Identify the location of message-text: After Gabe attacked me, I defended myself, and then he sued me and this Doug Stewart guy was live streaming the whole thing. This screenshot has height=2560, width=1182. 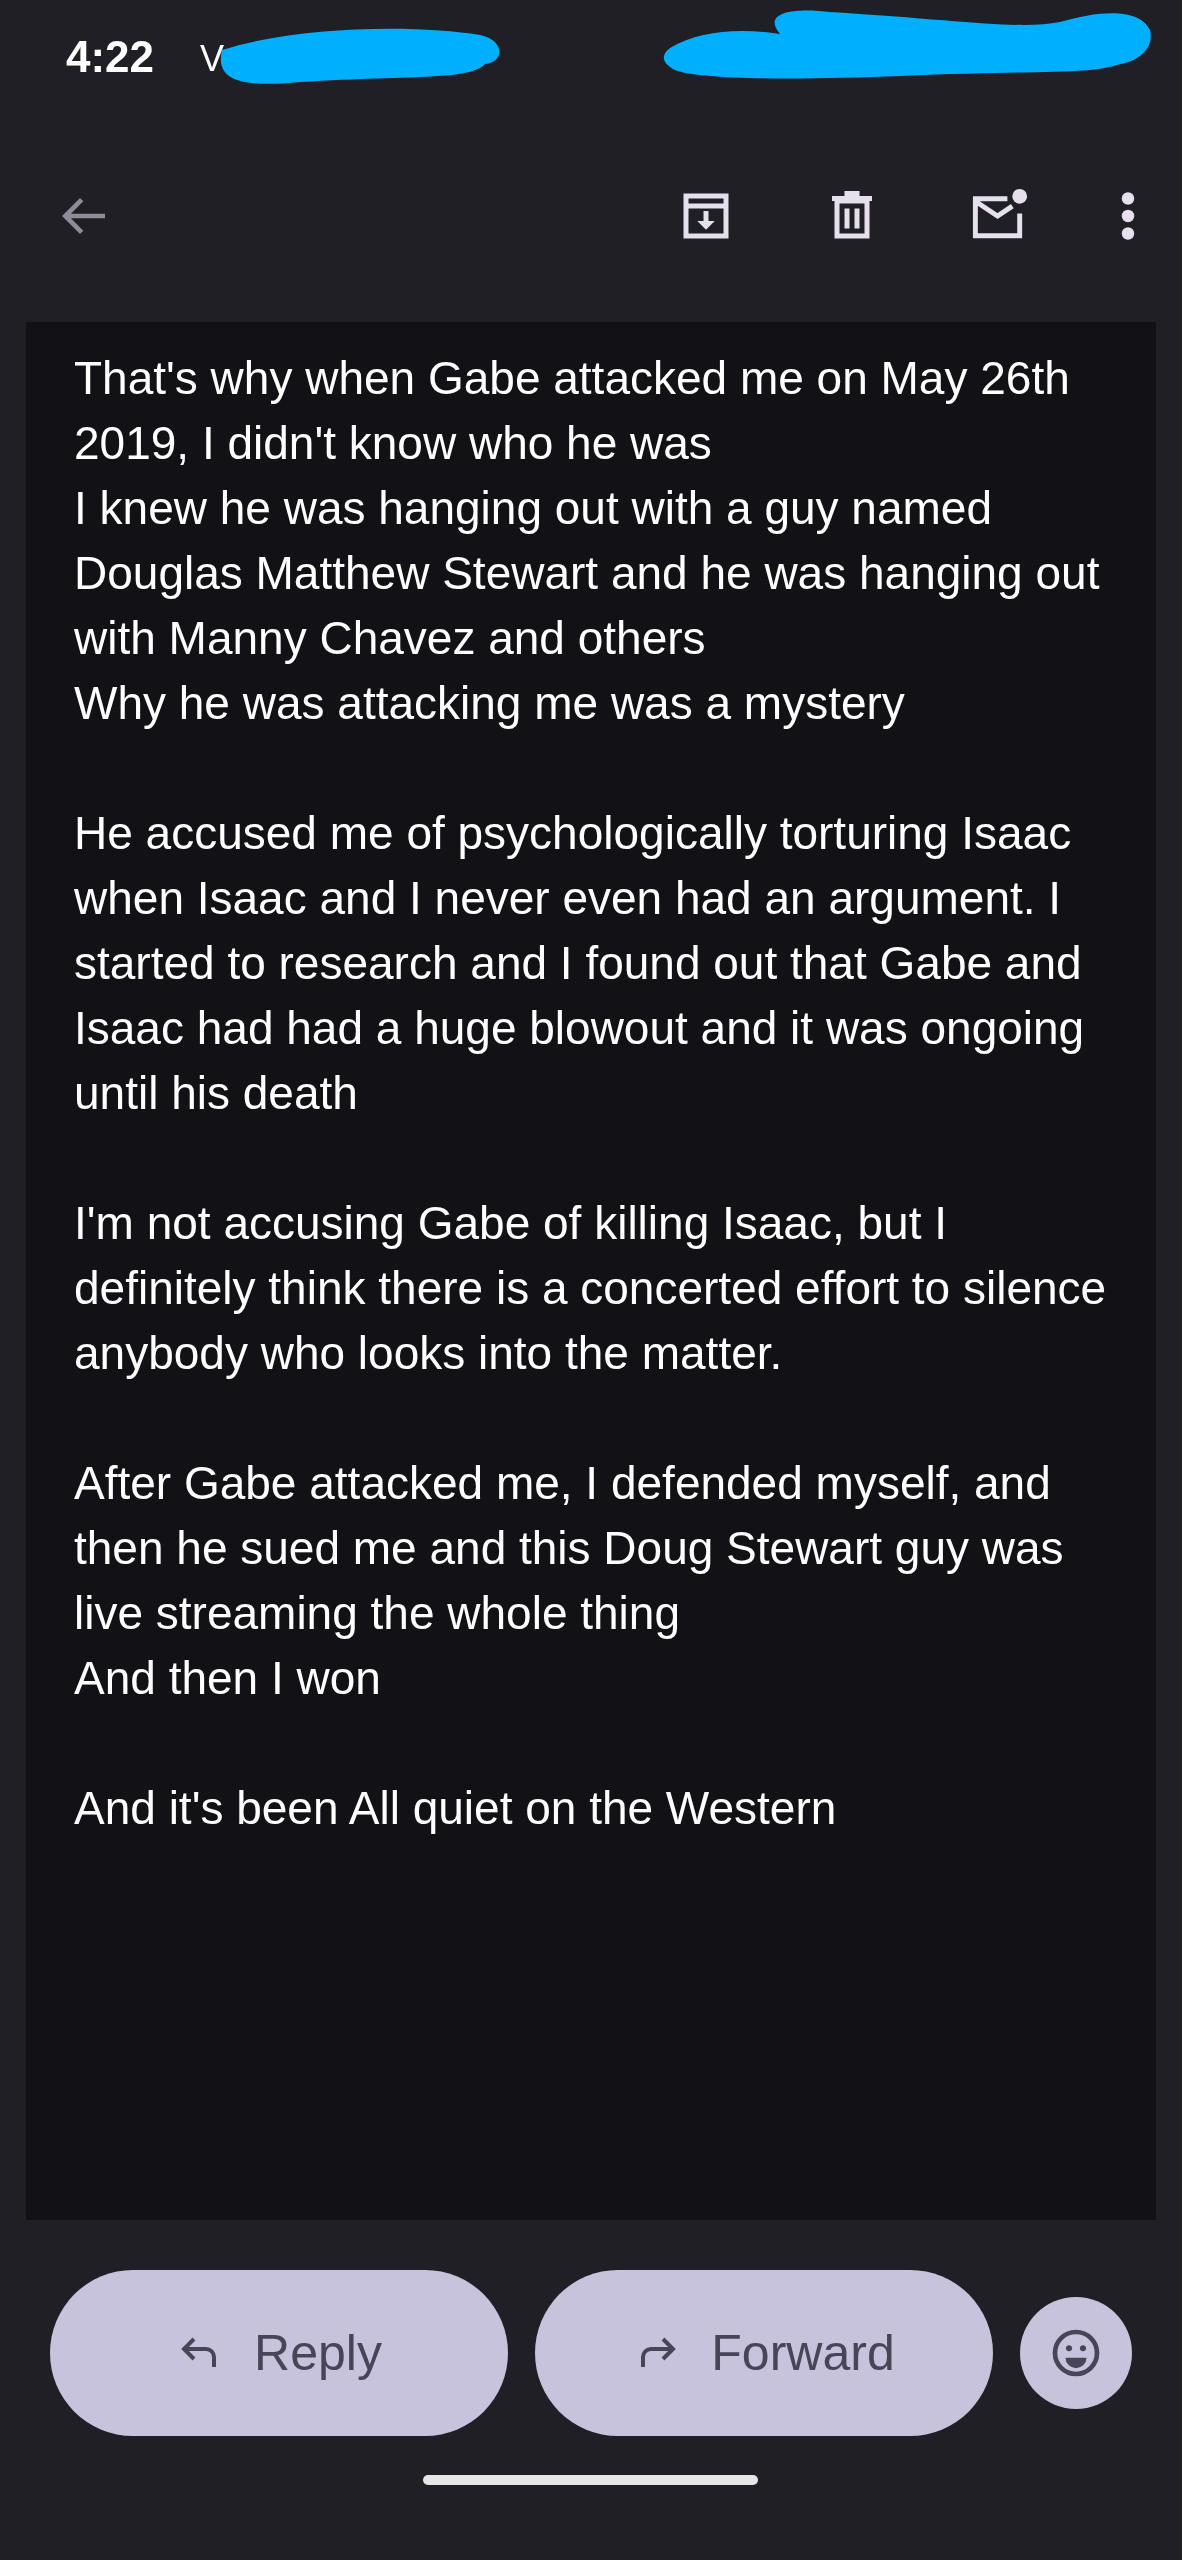
(569, 1548).